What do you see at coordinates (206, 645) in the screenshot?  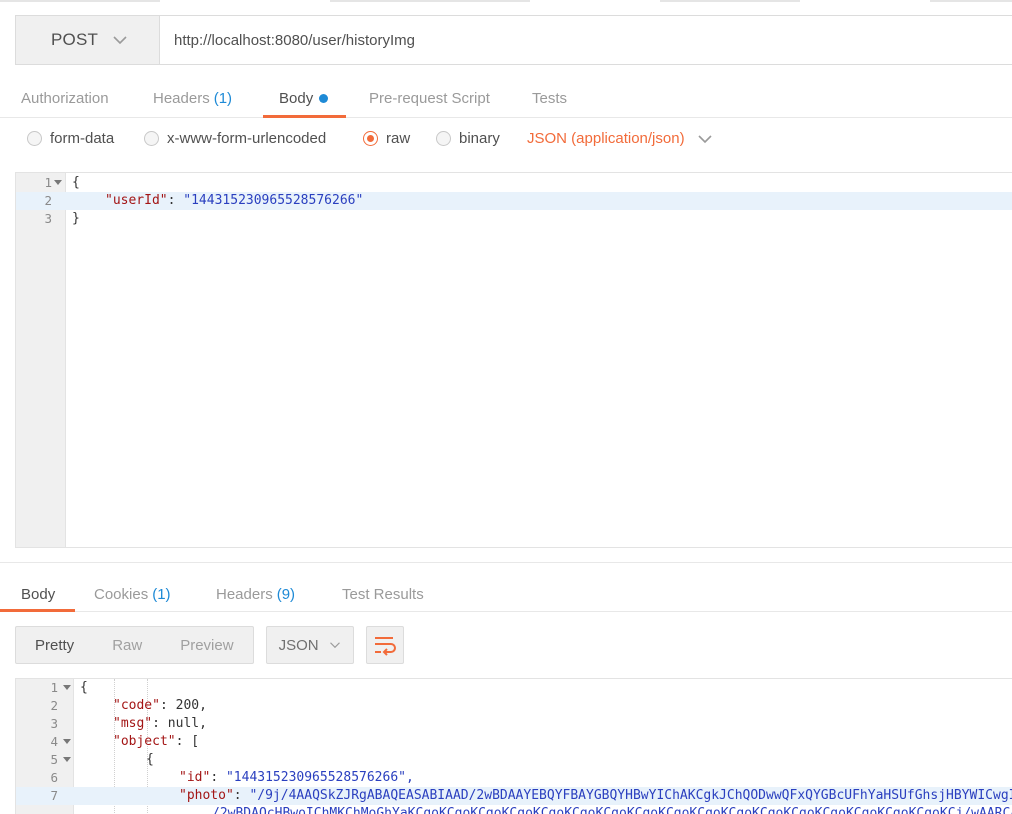 I see `view-preview-button: Preview` at bounding box center [206, 645].